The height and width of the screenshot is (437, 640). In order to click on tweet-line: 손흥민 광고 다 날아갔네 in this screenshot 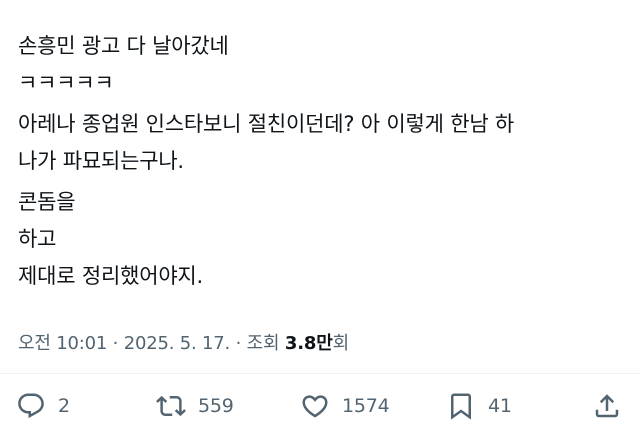, I will do `click(123, 46)`.